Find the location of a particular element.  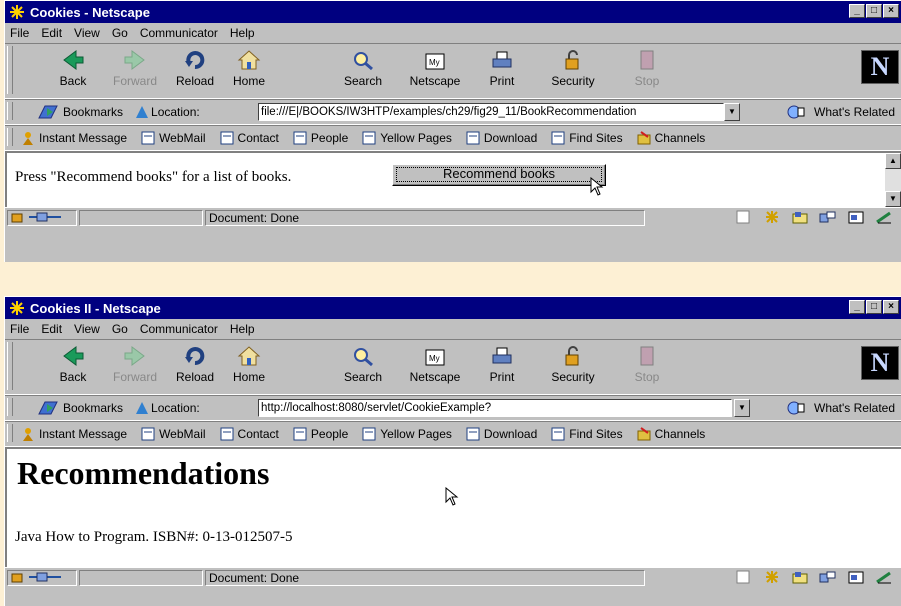

reload-label: Reload is located at coordinates (195, 81).